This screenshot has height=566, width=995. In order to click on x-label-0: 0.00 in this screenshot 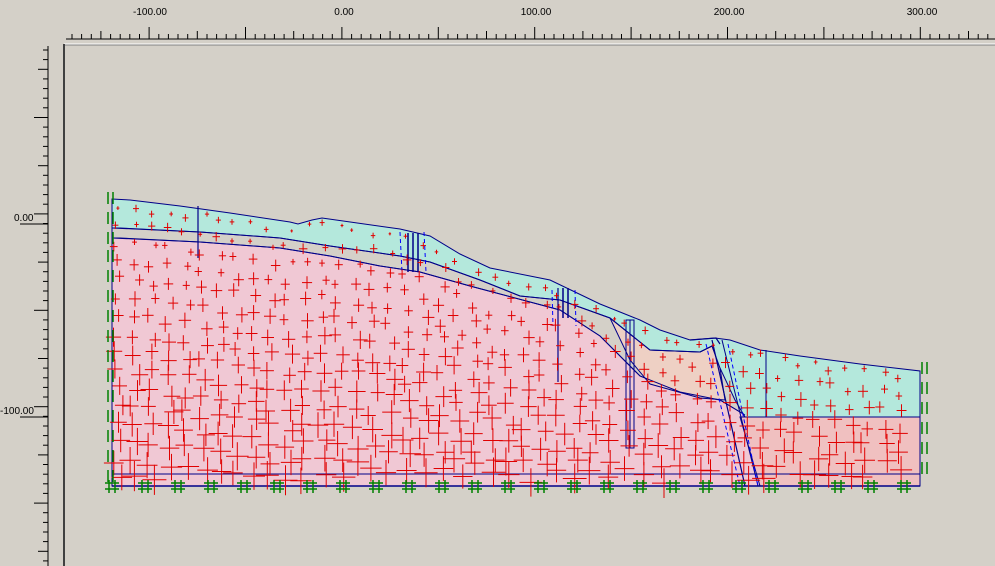, I will do `click(344, 12)`.